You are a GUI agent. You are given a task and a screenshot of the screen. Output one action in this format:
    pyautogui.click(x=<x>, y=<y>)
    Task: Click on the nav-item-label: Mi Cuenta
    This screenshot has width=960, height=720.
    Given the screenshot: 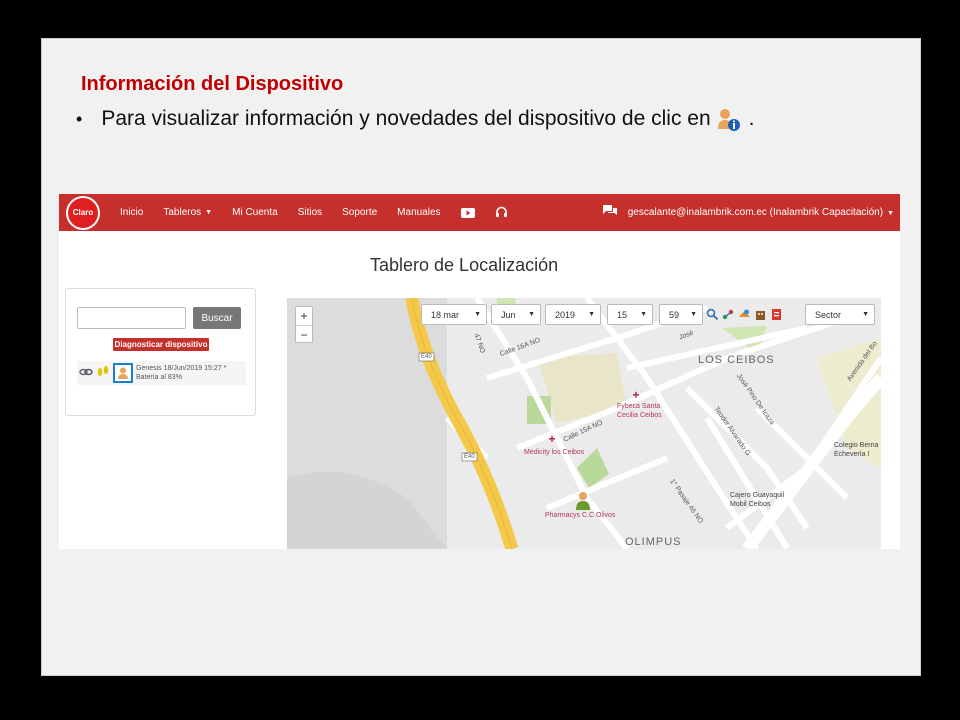 What is the action you would take?
    pyautogui.click(x=255, y=212)
    